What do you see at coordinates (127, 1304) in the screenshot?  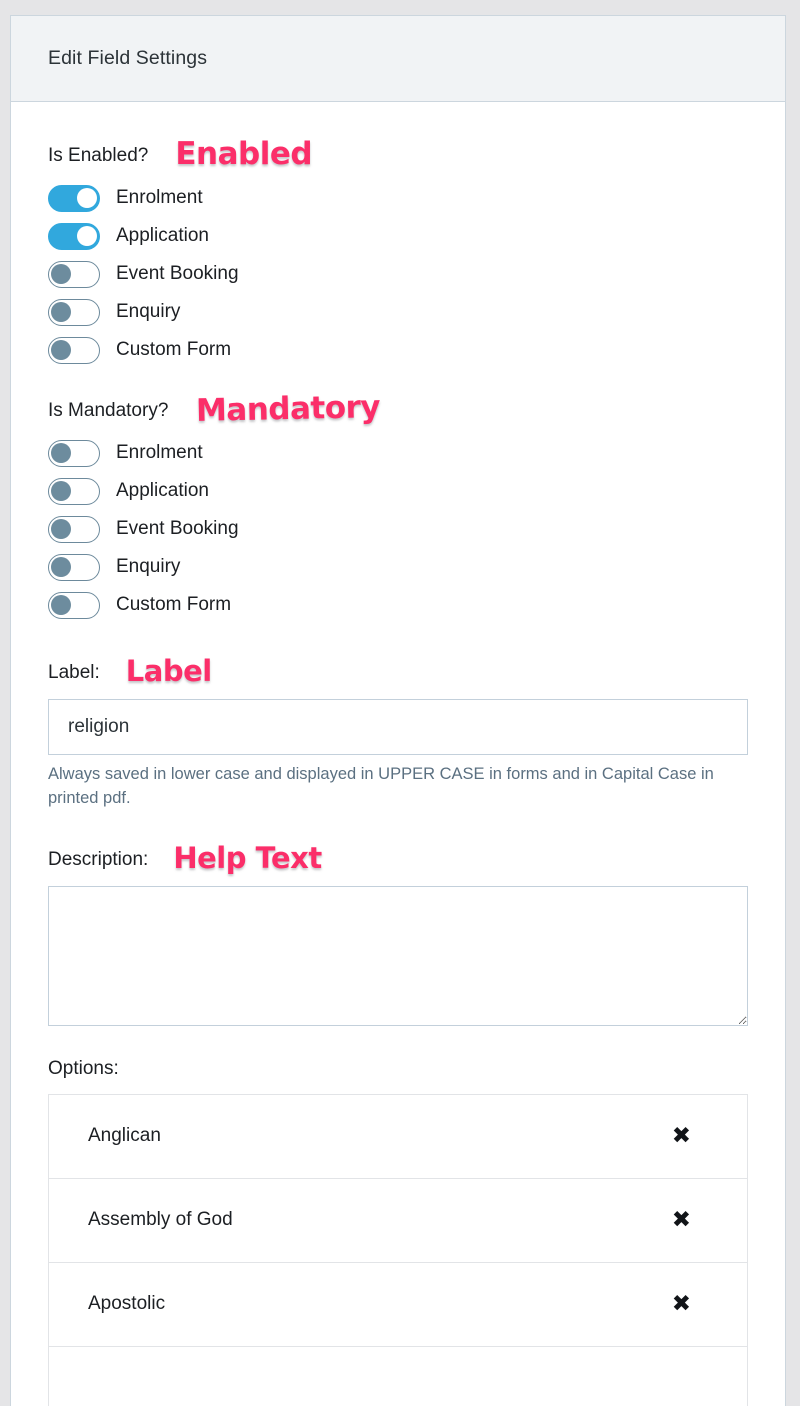 I see `option-name: Apostolic` at bounding box center [127, 1304].